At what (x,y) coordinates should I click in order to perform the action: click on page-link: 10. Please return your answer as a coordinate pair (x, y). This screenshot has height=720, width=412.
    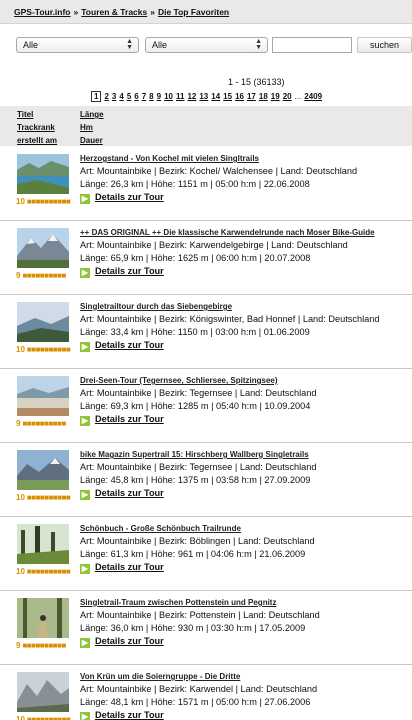
    Looking at the image, I should click on (168, 96).